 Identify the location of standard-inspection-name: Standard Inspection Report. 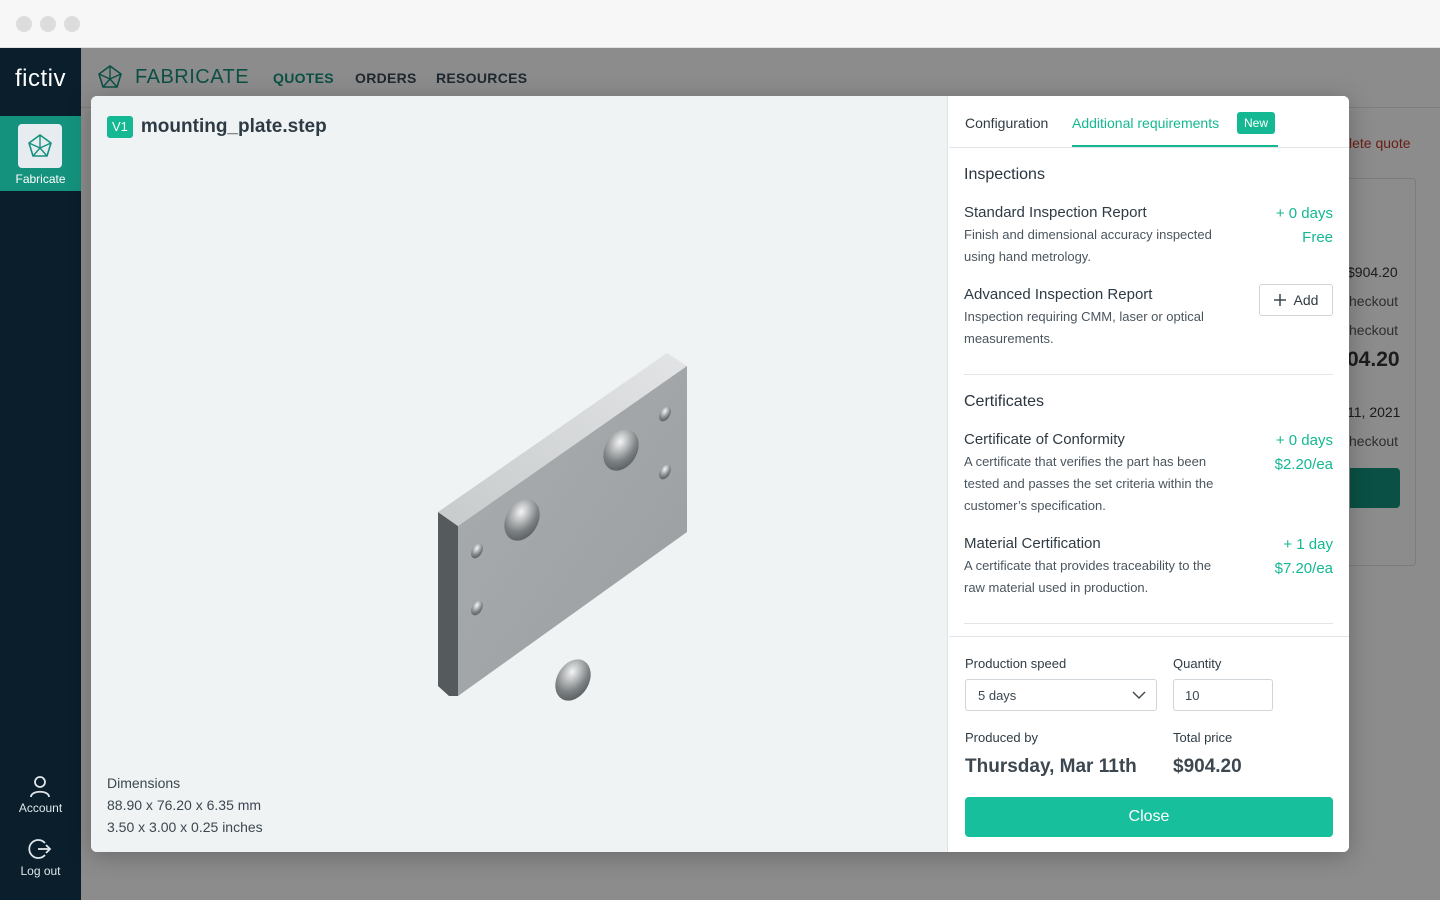
(1055, 212).